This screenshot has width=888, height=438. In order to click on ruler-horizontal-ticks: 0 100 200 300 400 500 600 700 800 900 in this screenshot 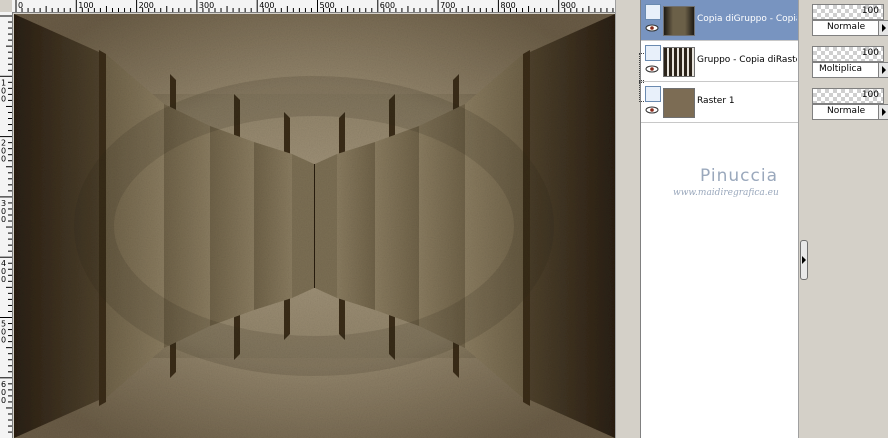, I will do `click(314, 6)`.